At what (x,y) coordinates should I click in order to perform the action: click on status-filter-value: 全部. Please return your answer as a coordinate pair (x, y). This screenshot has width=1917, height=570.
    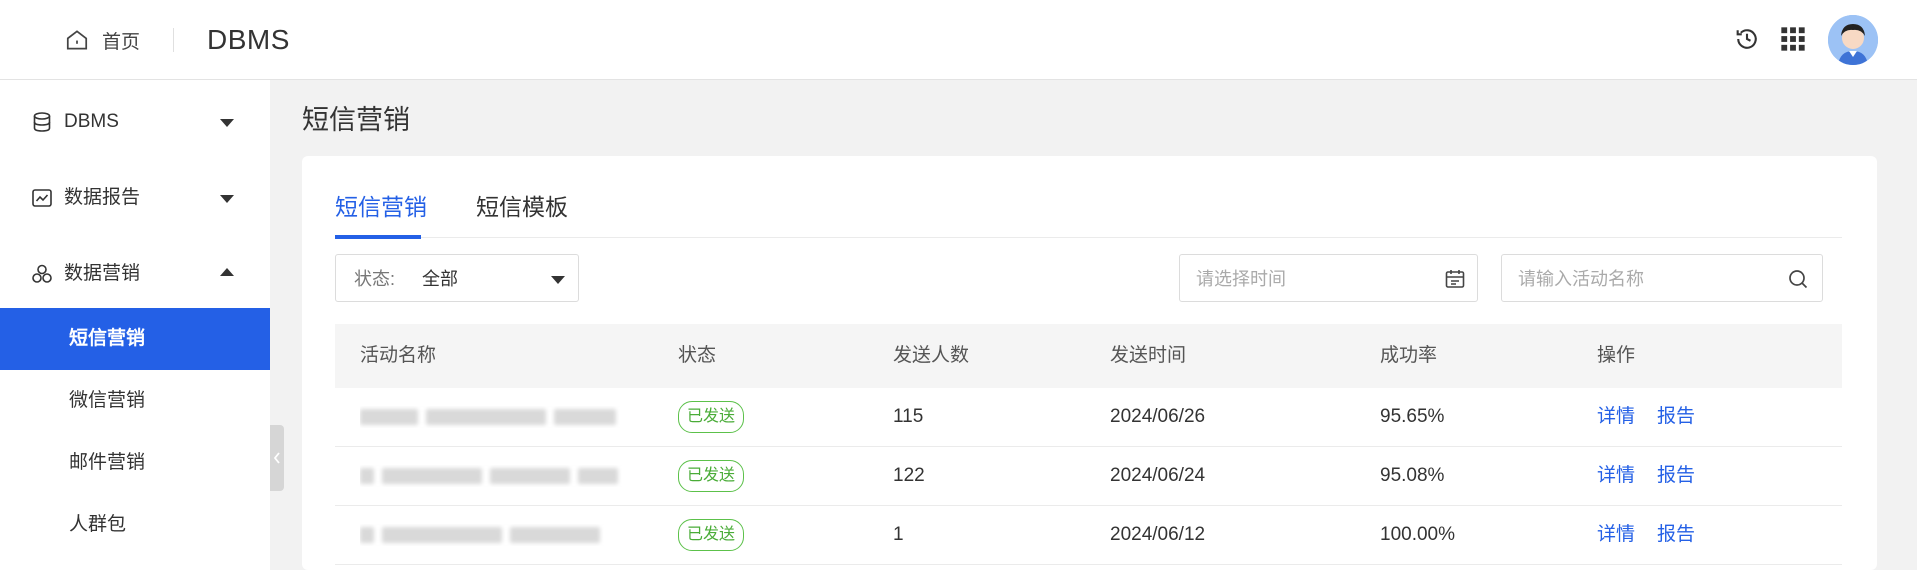
    Looking at the image, I should click on (440, 279).